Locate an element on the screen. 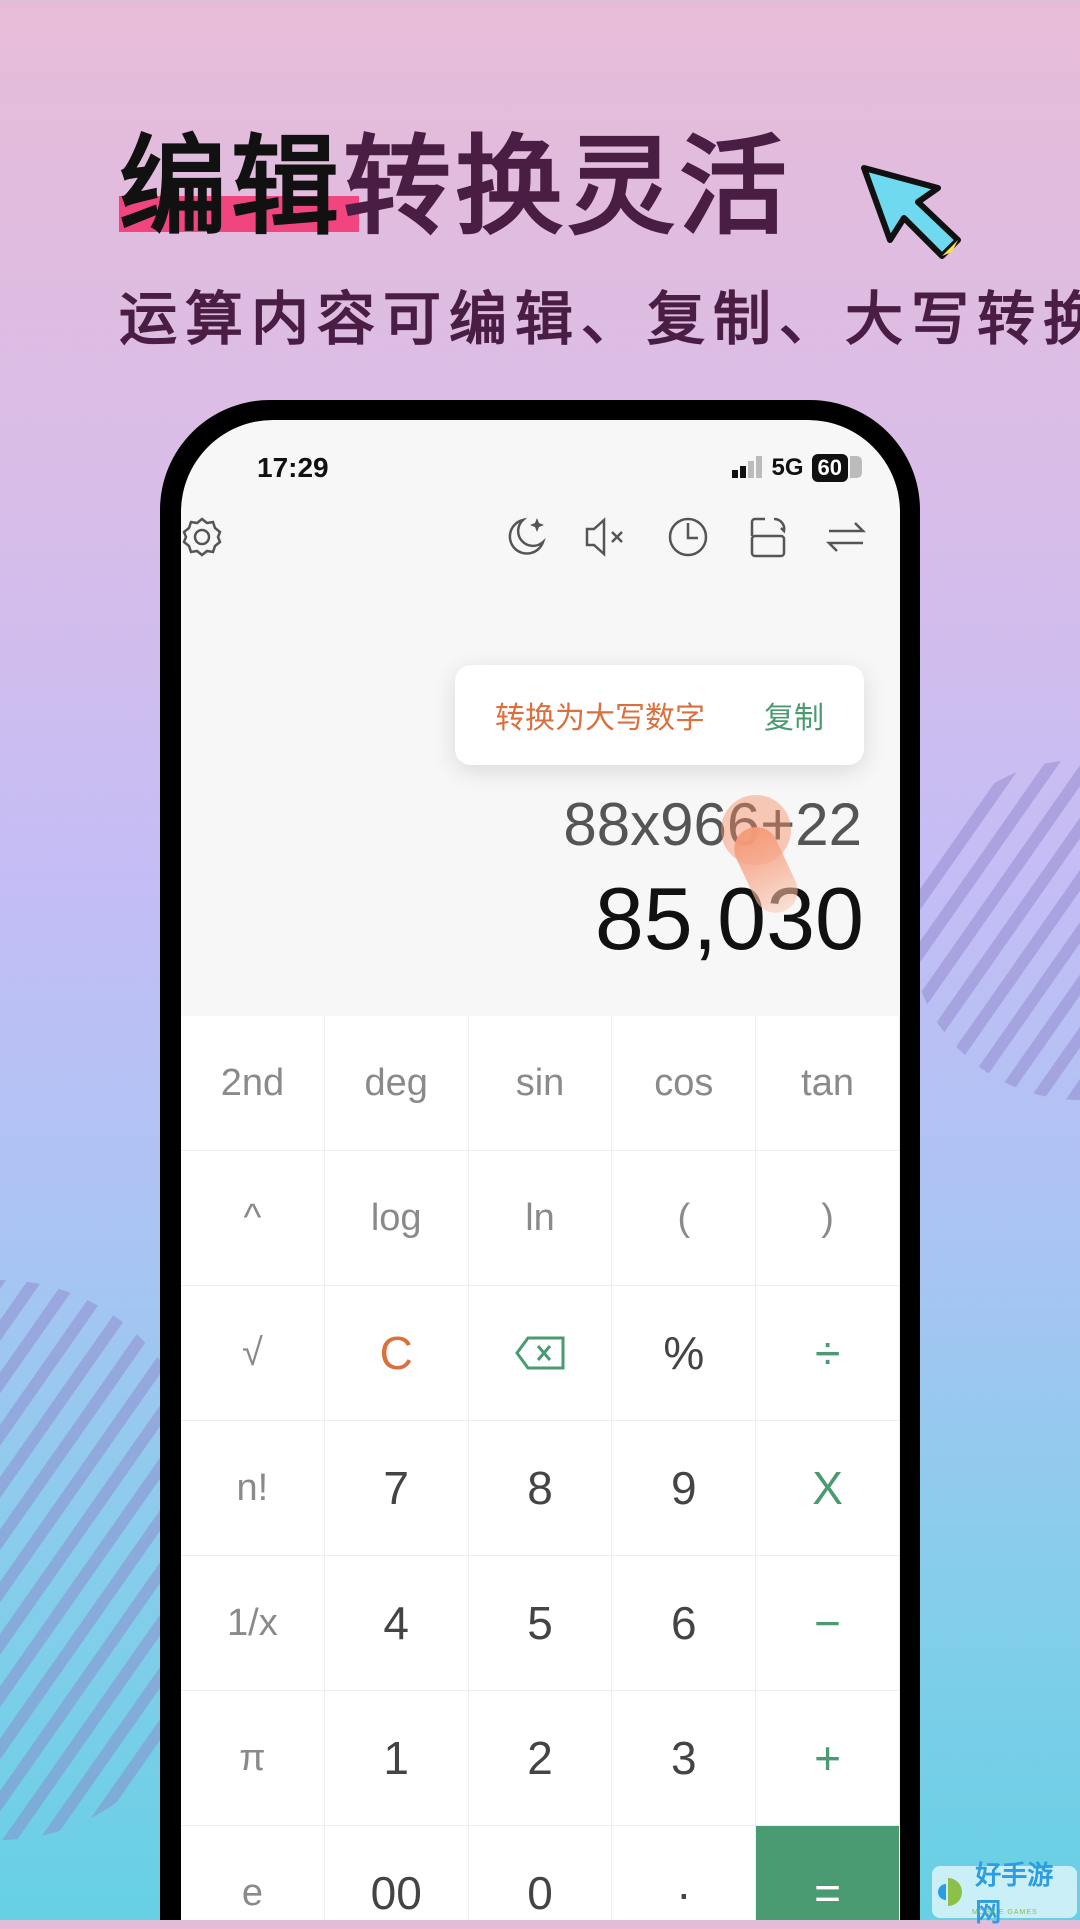 This screenshot has height=1929, width=1080. key-button: 4 is located at coordinates (396, 1623).